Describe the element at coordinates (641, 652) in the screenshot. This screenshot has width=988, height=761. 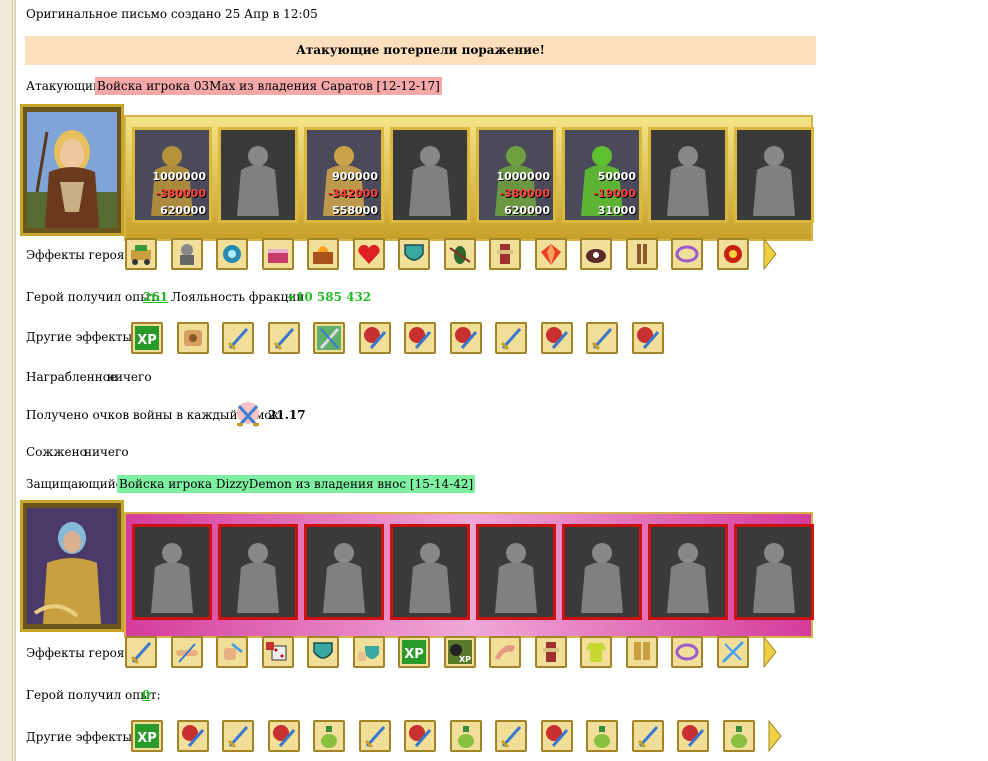
I see `boots-icon` at that location.